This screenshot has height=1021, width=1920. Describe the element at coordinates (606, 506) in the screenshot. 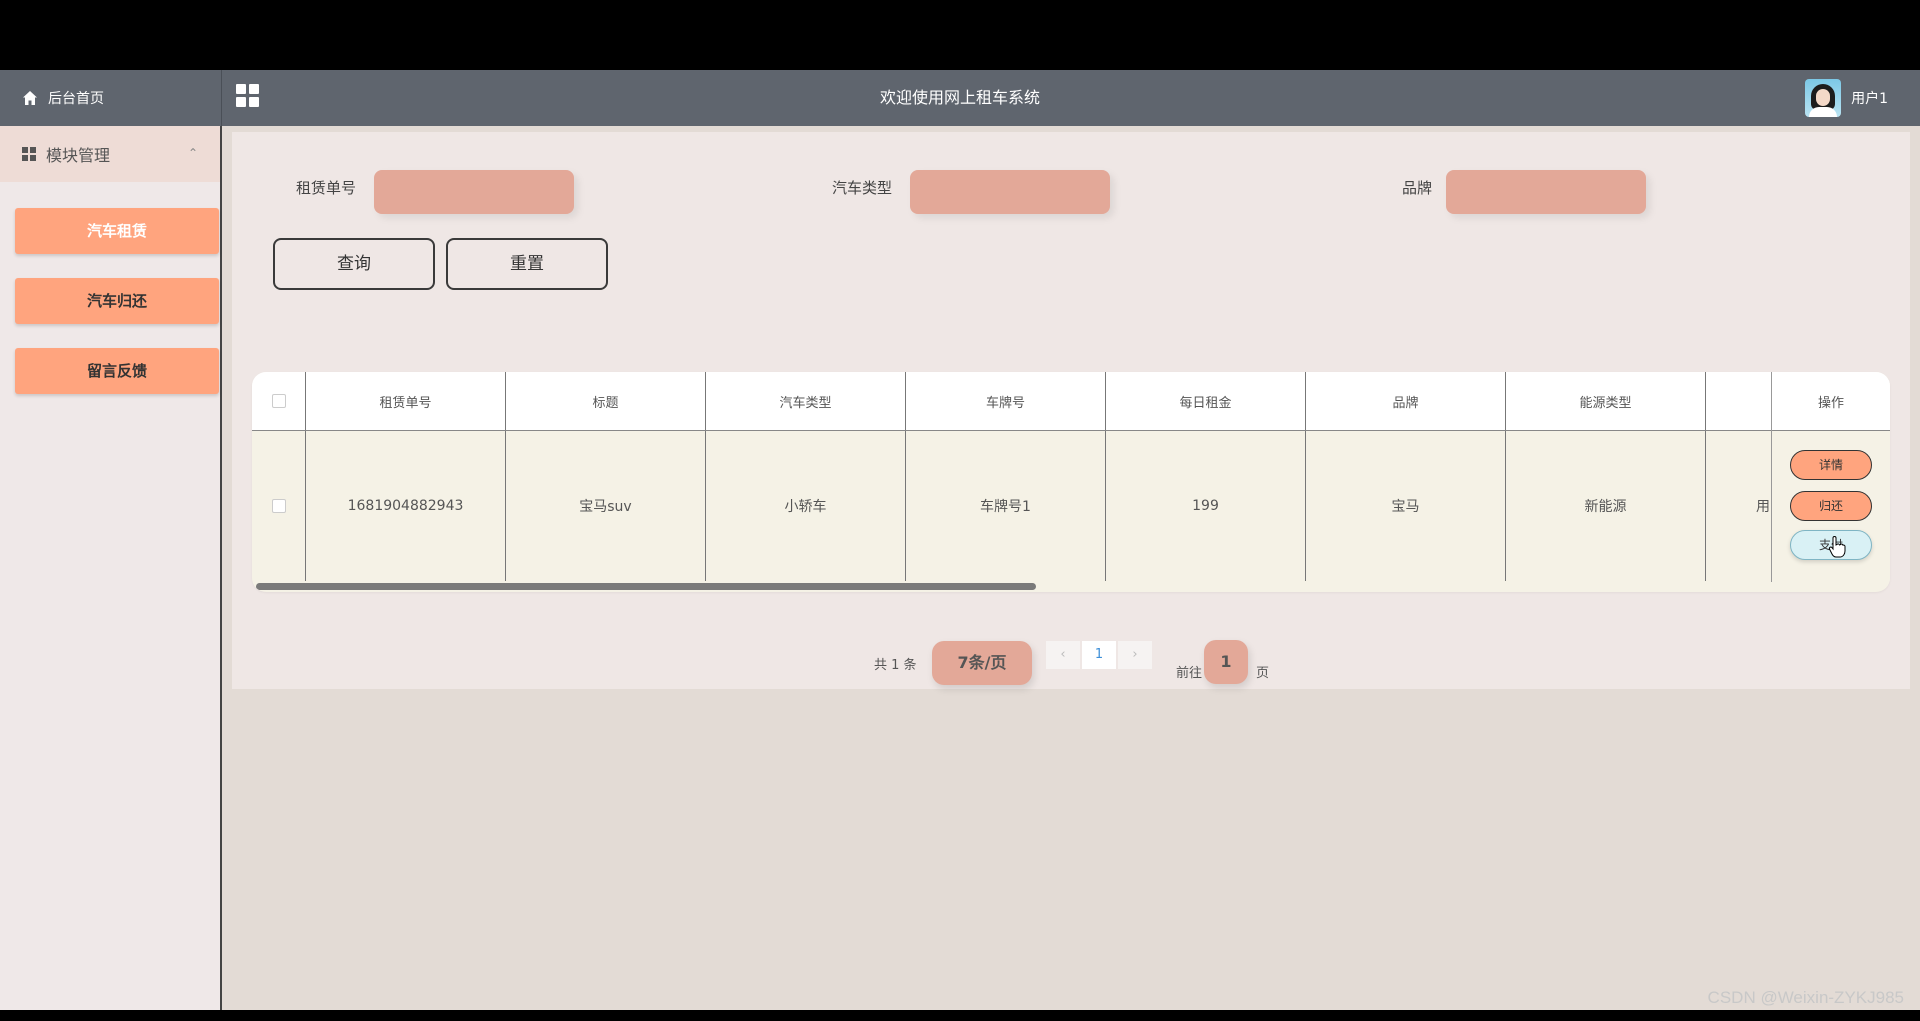

I see `cell-title: 宝马suv` at that location.